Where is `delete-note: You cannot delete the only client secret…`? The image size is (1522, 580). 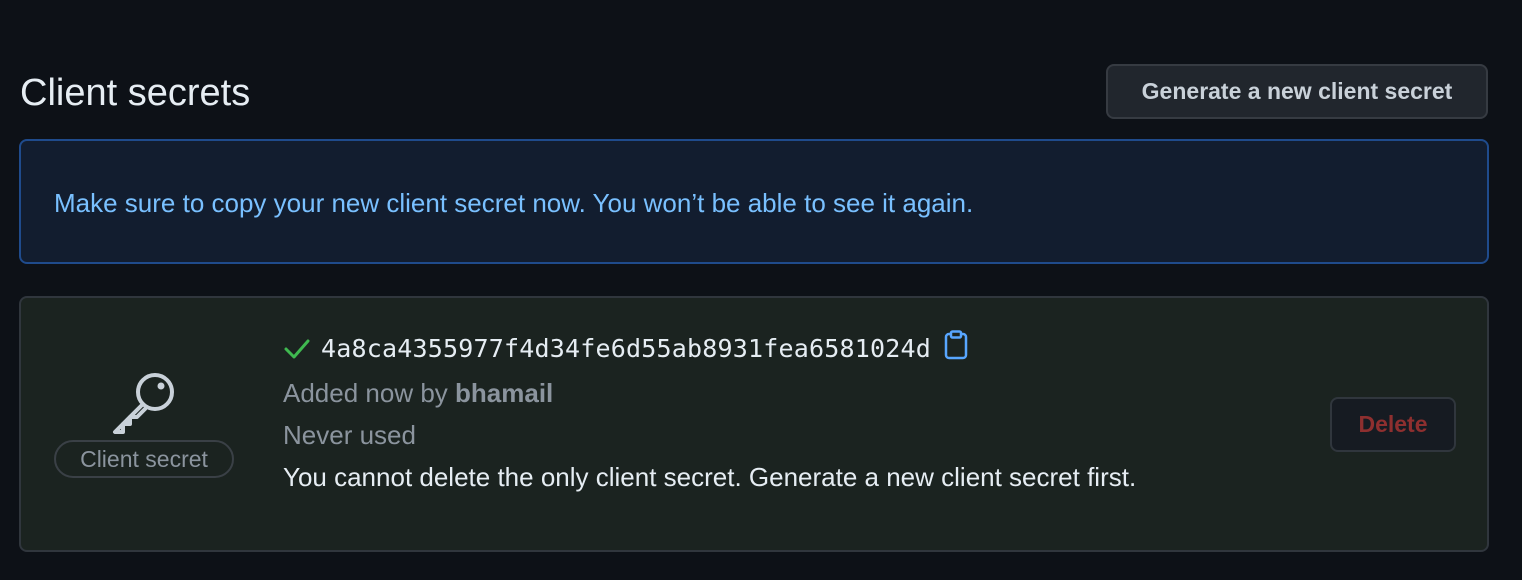
delete-note: You cannot delete the only client secret… is located at coordinates (710, 477).